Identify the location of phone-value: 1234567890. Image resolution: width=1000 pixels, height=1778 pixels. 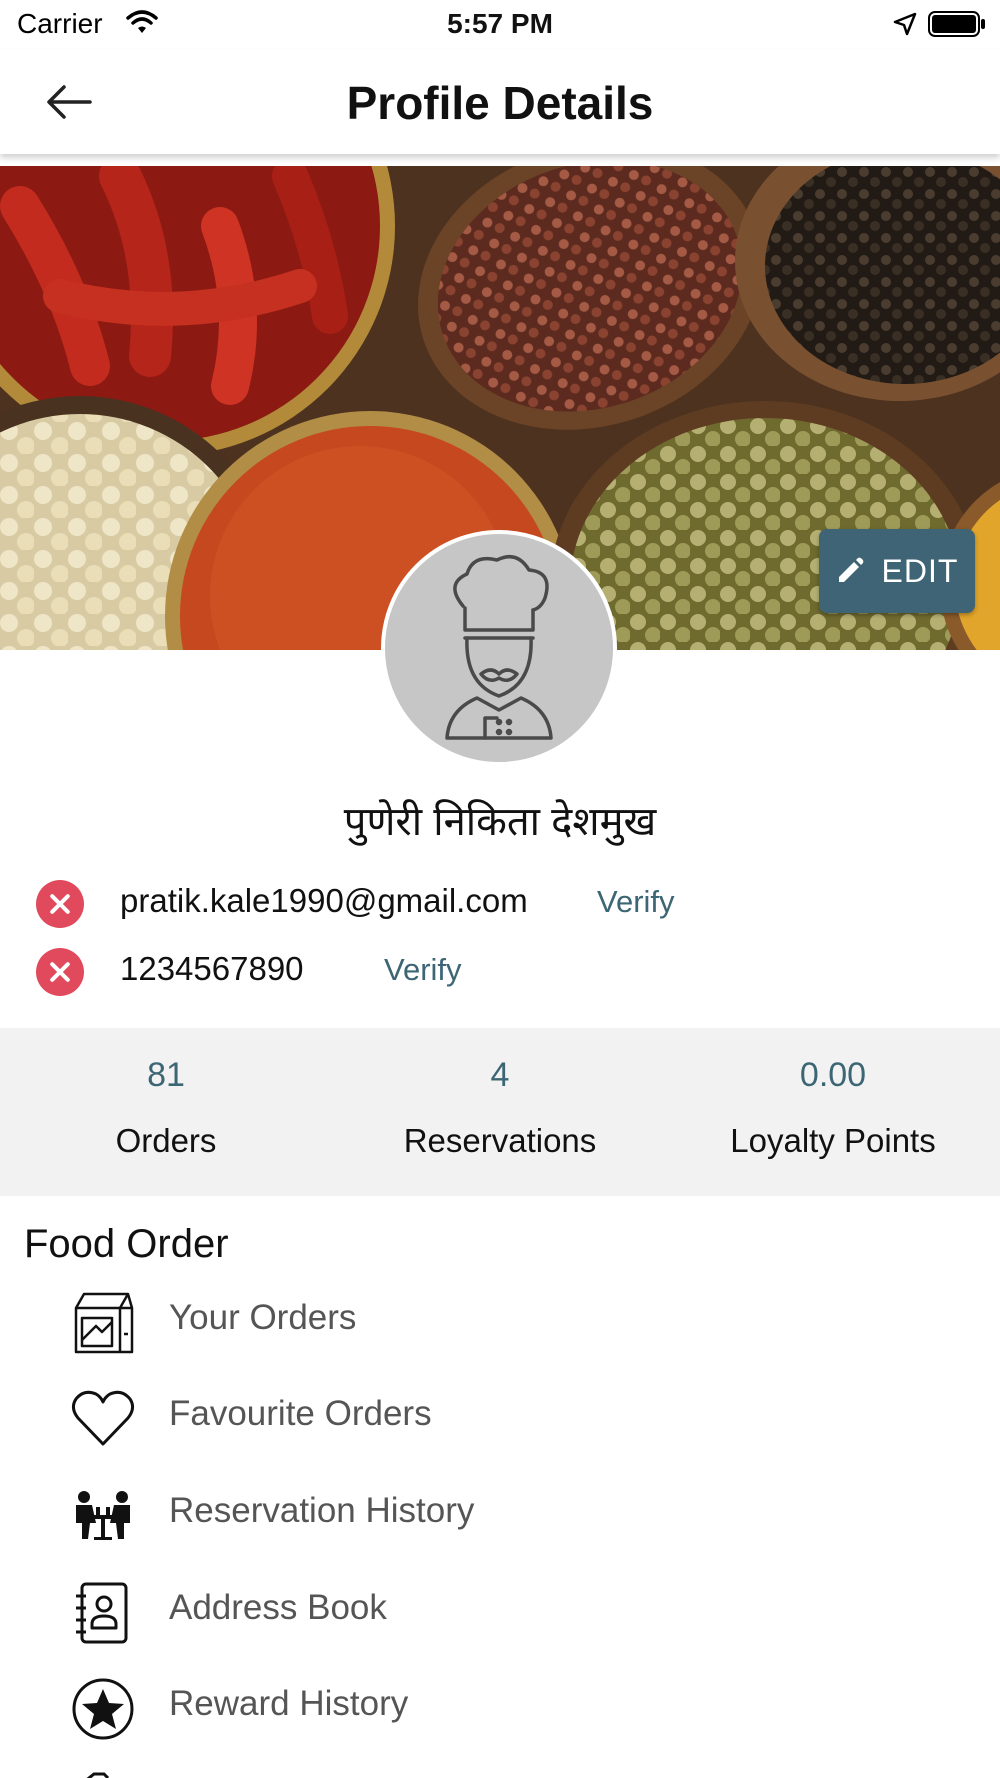
(212, 968).